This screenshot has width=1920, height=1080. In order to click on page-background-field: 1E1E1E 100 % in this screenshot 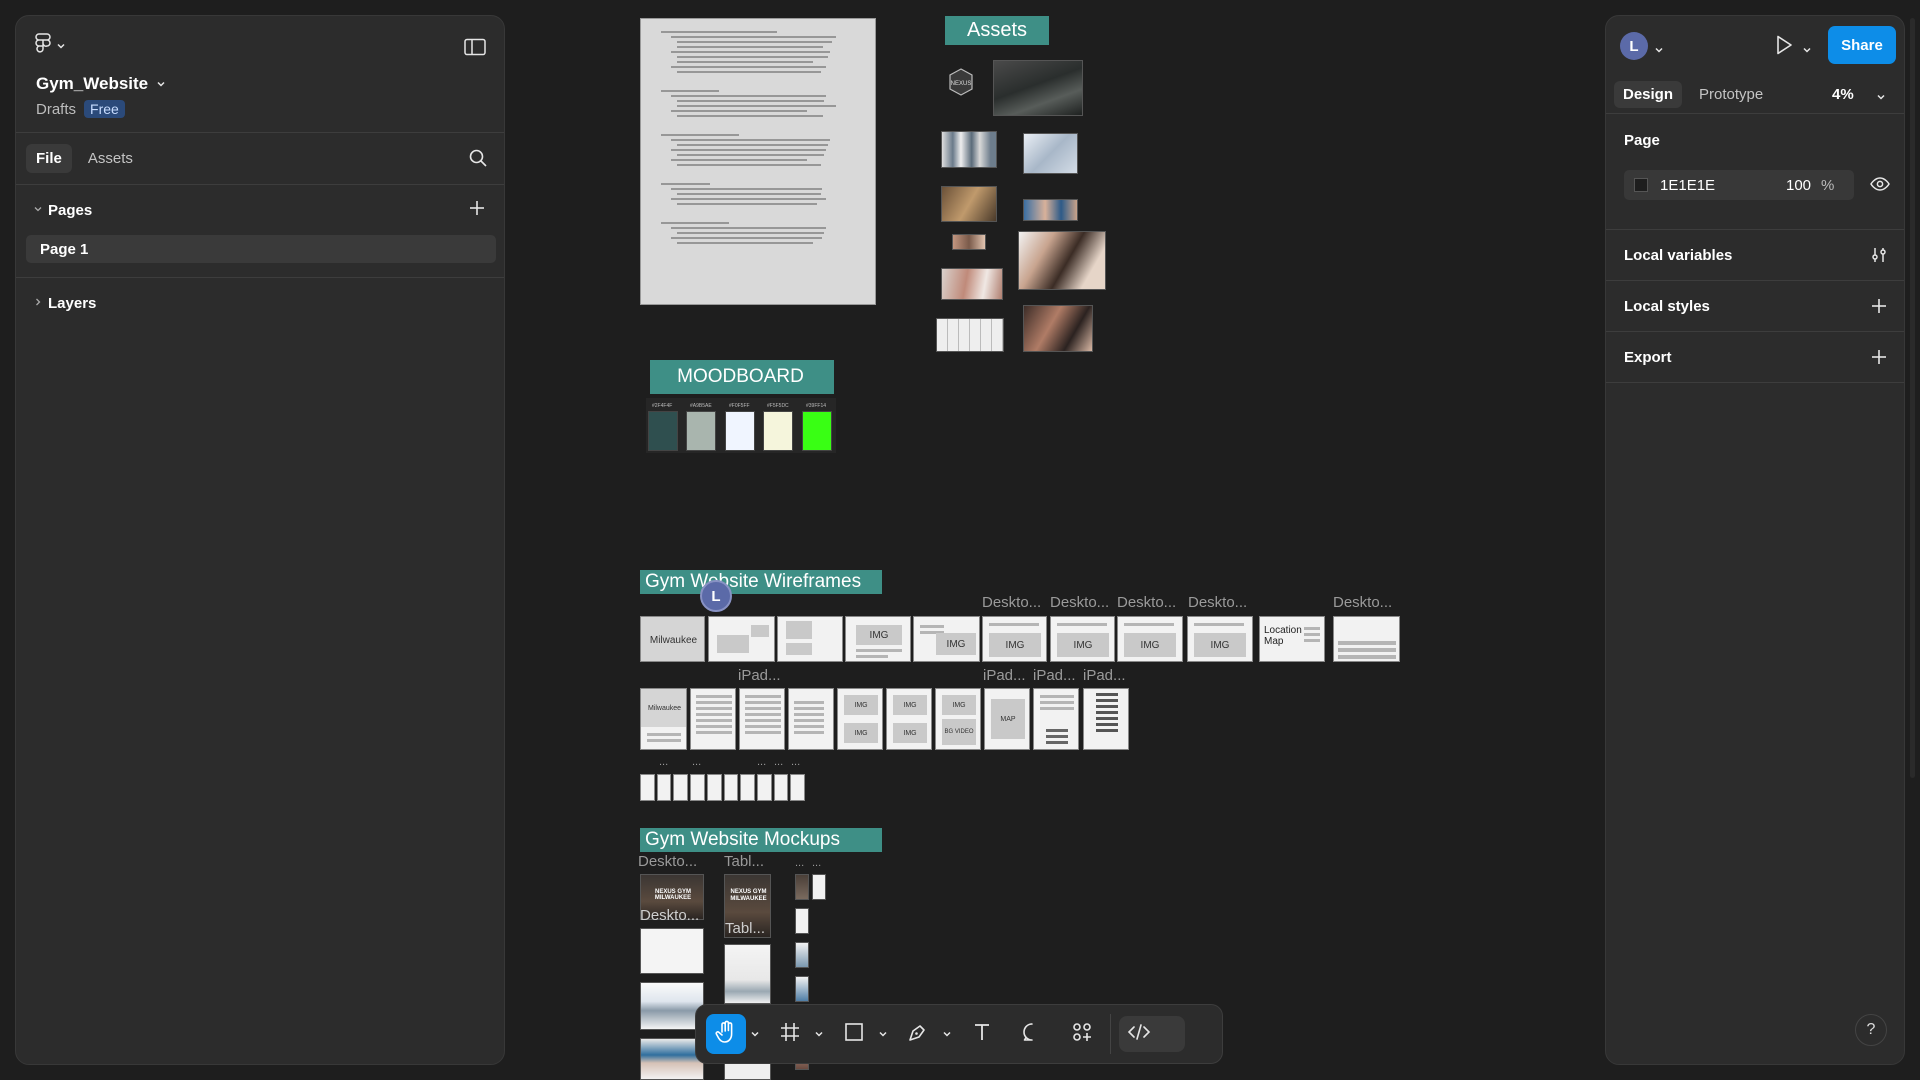, I will do `click(1739, 185)`.